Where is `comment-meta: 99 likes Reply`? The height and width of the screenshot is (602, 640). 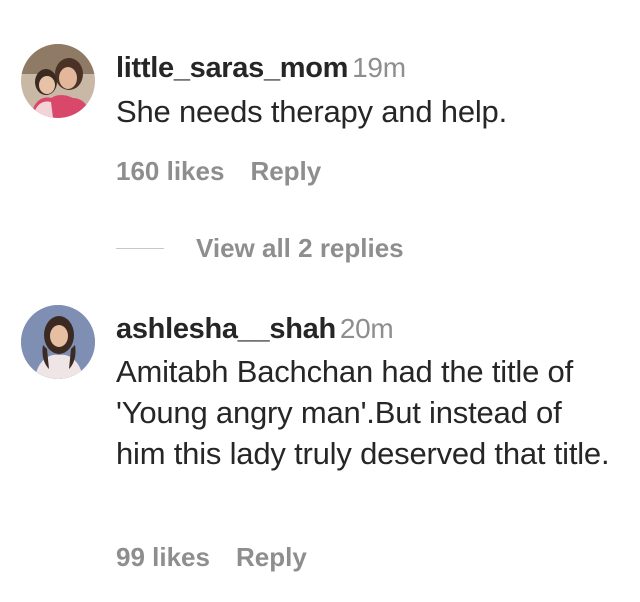 comment-meta: 99 likes Reply is located at coordinates (211, 557).